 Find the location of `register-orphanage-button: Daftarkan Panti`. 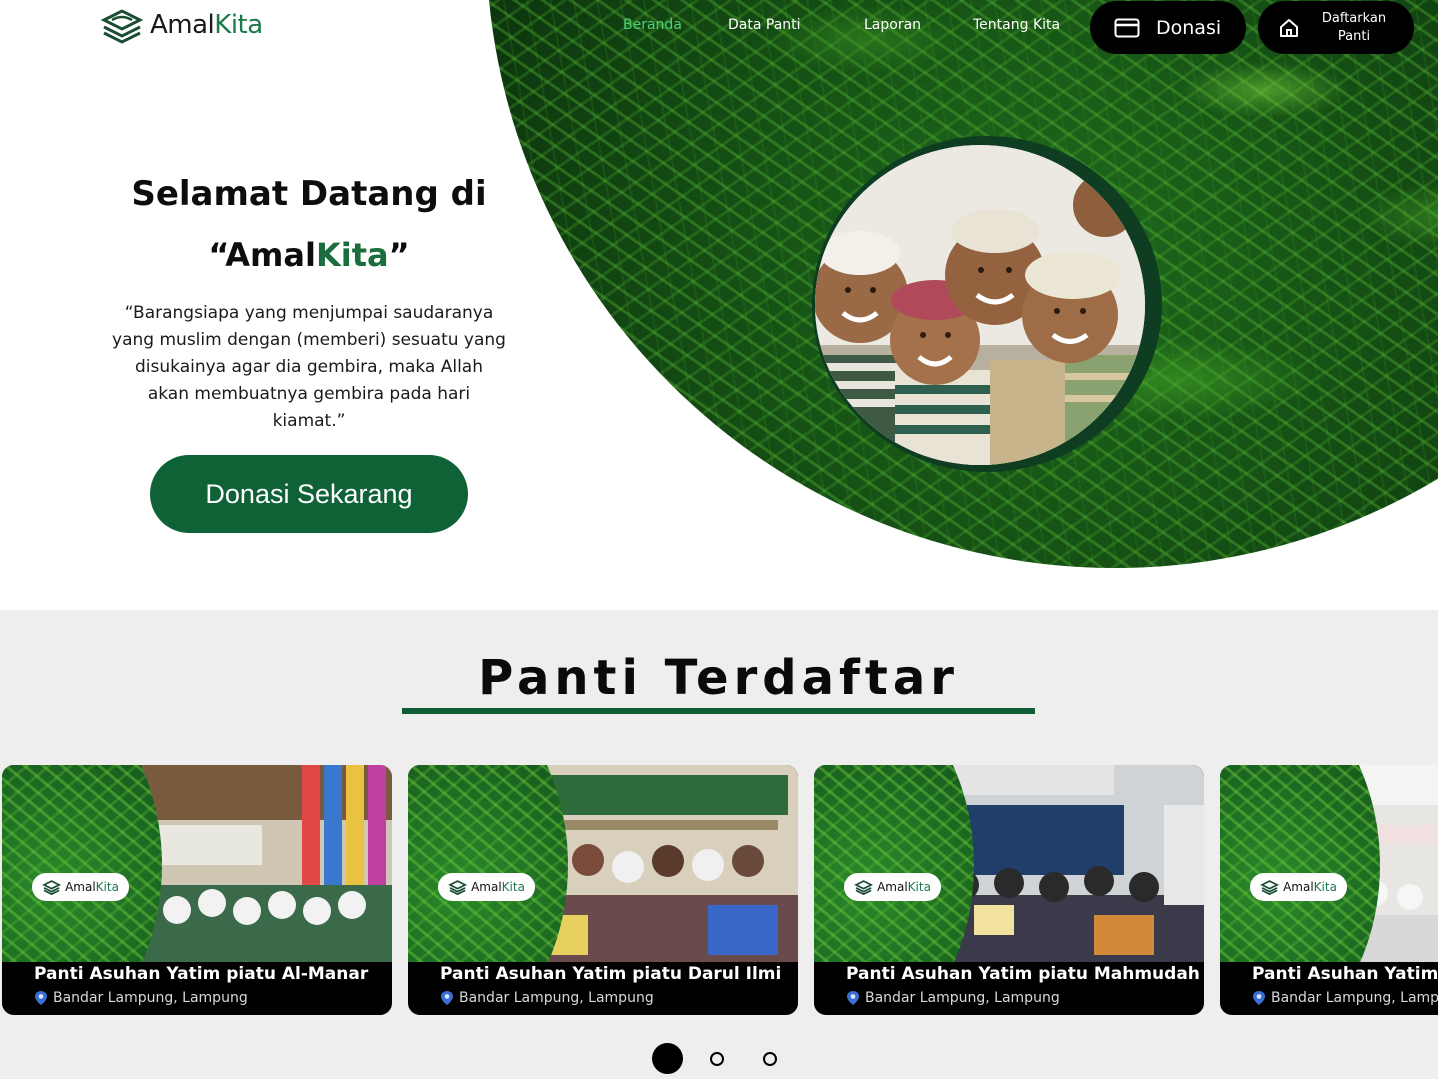

register-orphanage-button: Daftarkan Panti is located at coordinates (1336, 27).